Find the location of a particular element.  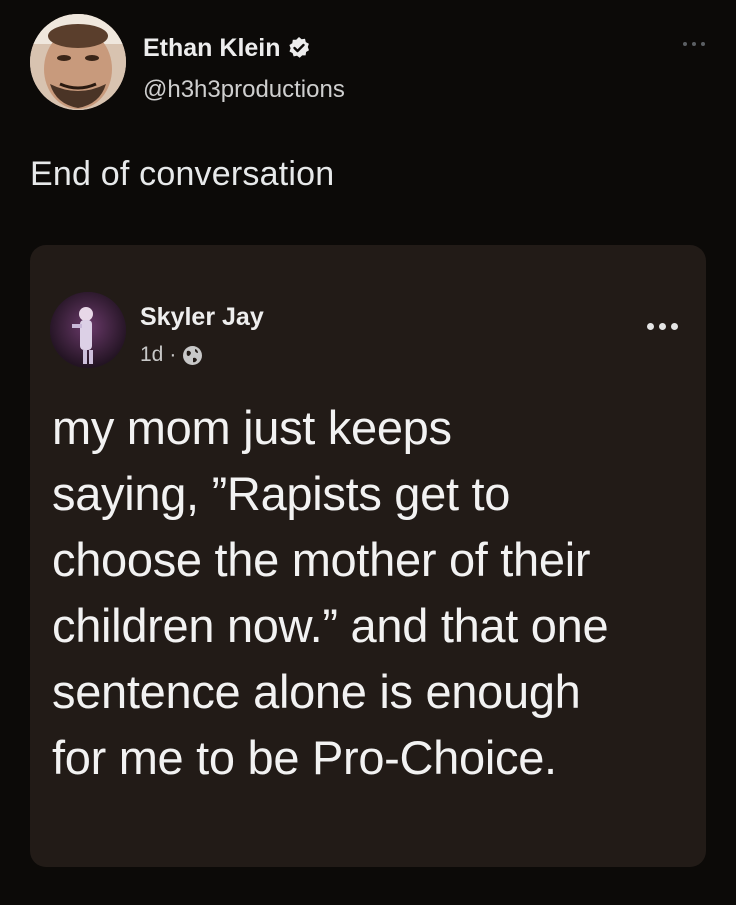

tweet-text: End of conversation is located at coordinates (182, 174).